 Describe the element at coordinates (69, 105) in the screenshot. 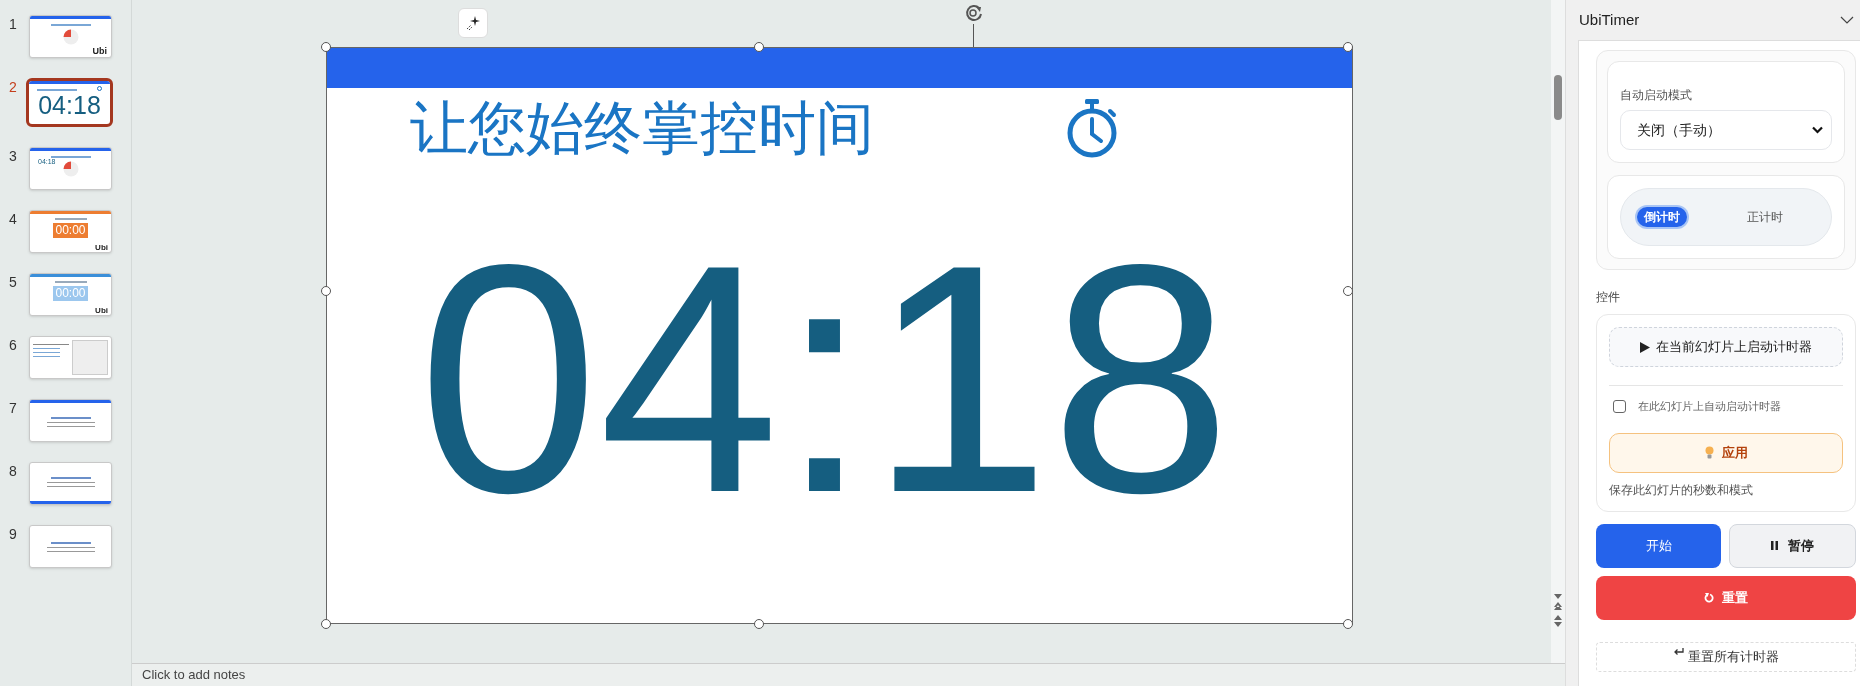

I see `thumbnail-time: 04:18` at that location.